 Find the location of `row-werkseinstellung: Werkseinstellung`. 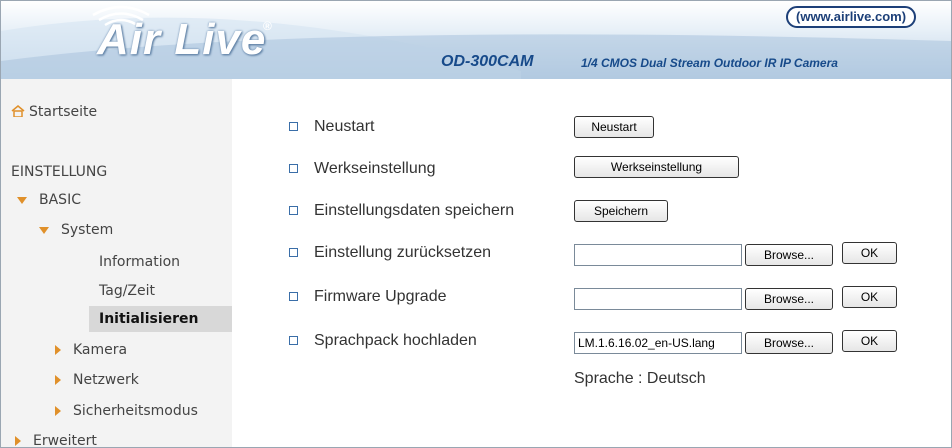

row-werkseinstellung: Werkseinstellung is located at coordinates (362, 169).